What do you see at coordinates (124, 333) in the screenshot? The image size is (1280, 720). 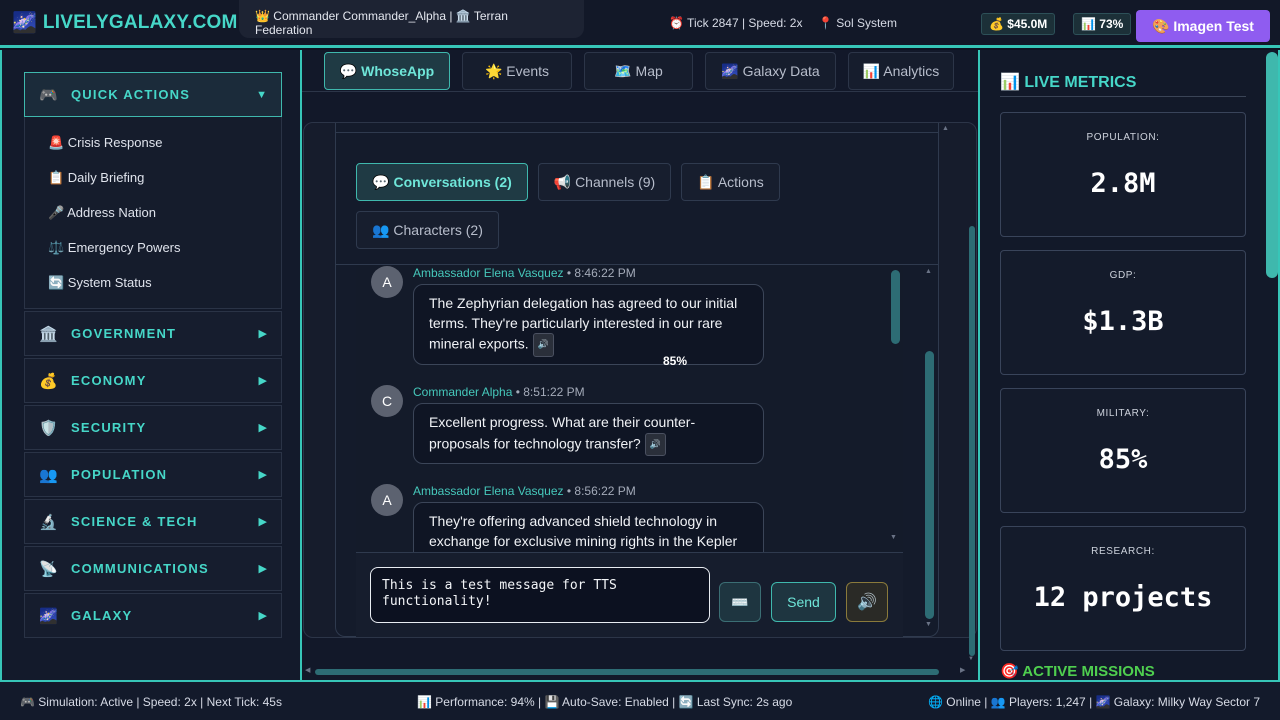 I see `section-label: GOVERNMENT` at bounding box center [124, 333].